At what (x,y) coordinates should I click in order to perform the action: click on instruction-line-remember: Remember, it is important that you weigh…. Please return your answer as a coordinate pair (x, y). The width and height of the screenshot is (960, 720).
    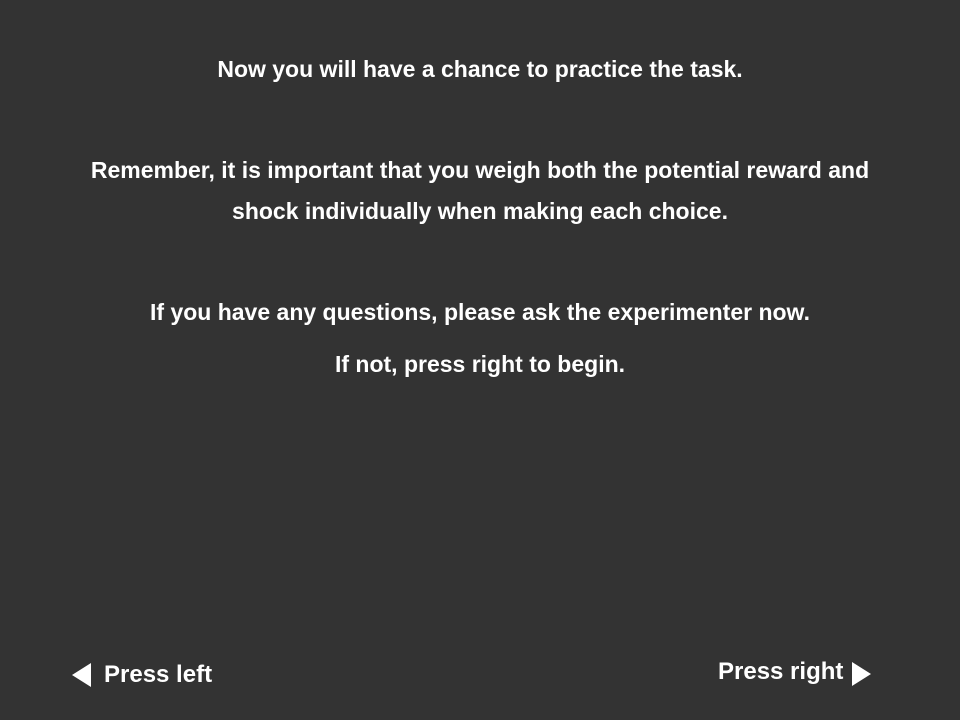
    Looking at the image, I should click on (480, 170).